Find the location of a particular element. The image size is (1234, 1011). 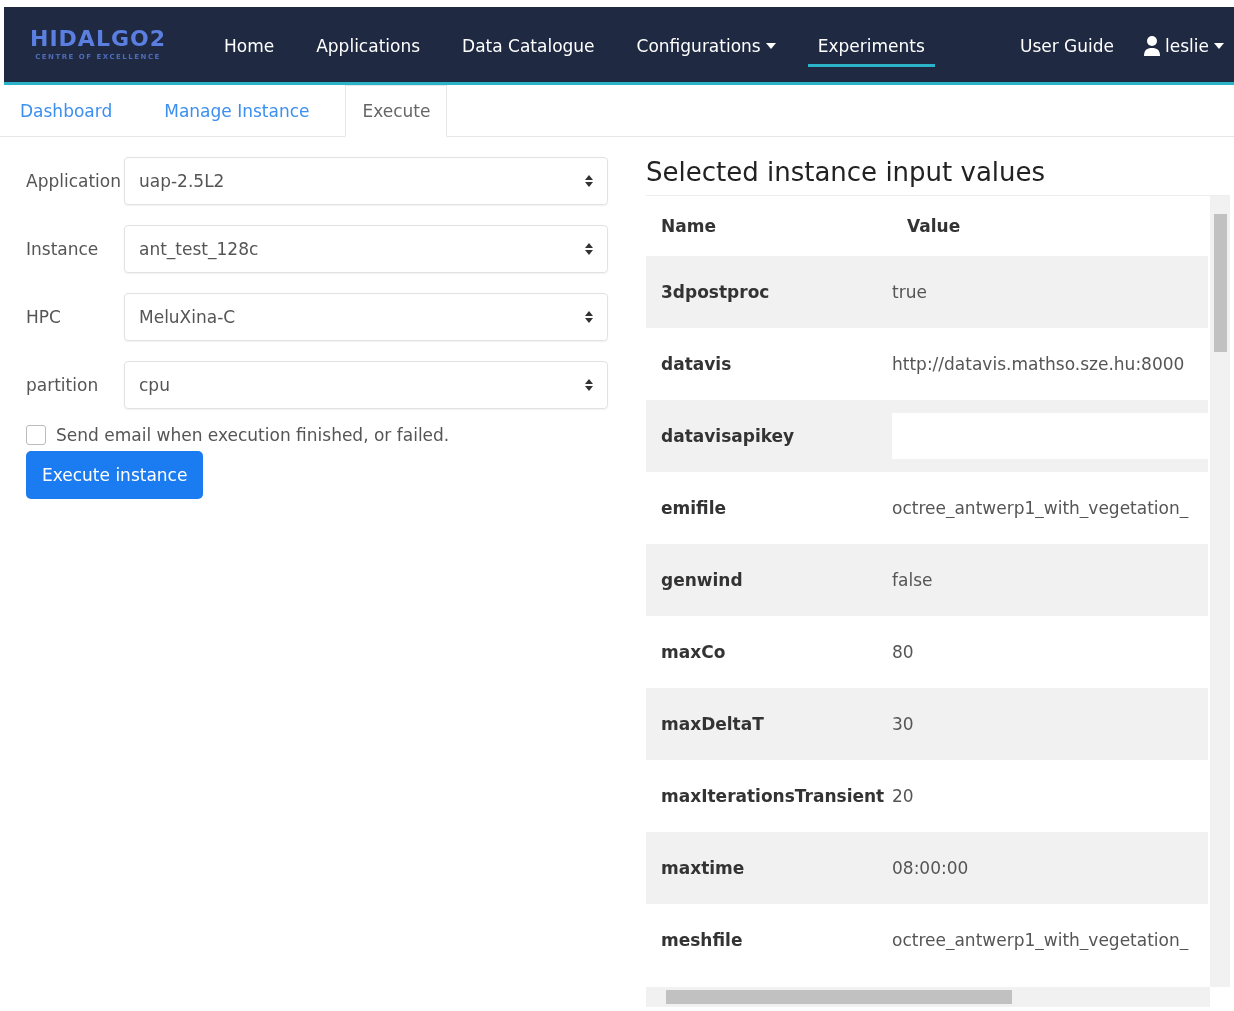

checkbox is located at coordinates (36, 435).